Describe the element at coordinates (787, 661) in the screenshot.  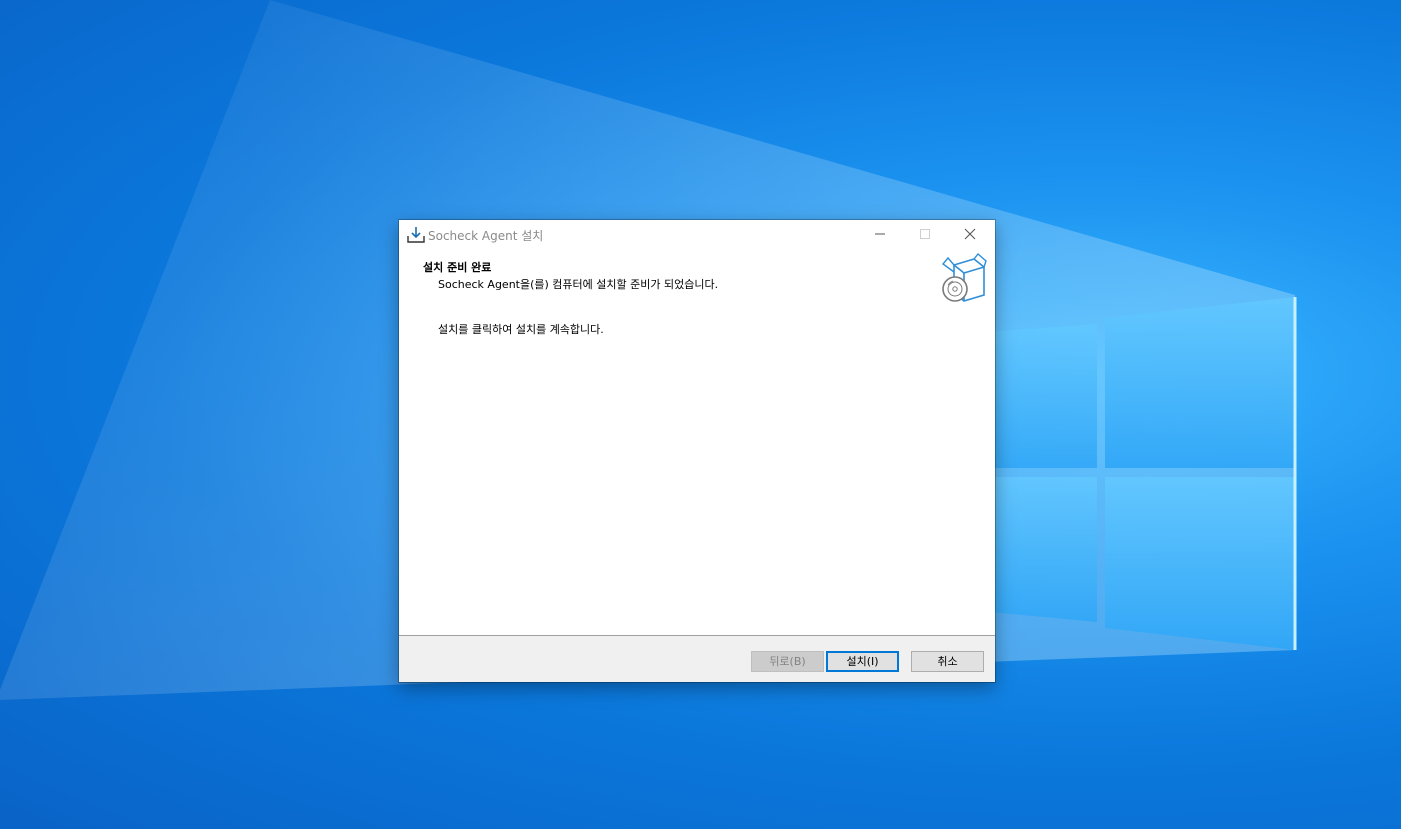
I see `back-button: 뒤로(B)` at that location.